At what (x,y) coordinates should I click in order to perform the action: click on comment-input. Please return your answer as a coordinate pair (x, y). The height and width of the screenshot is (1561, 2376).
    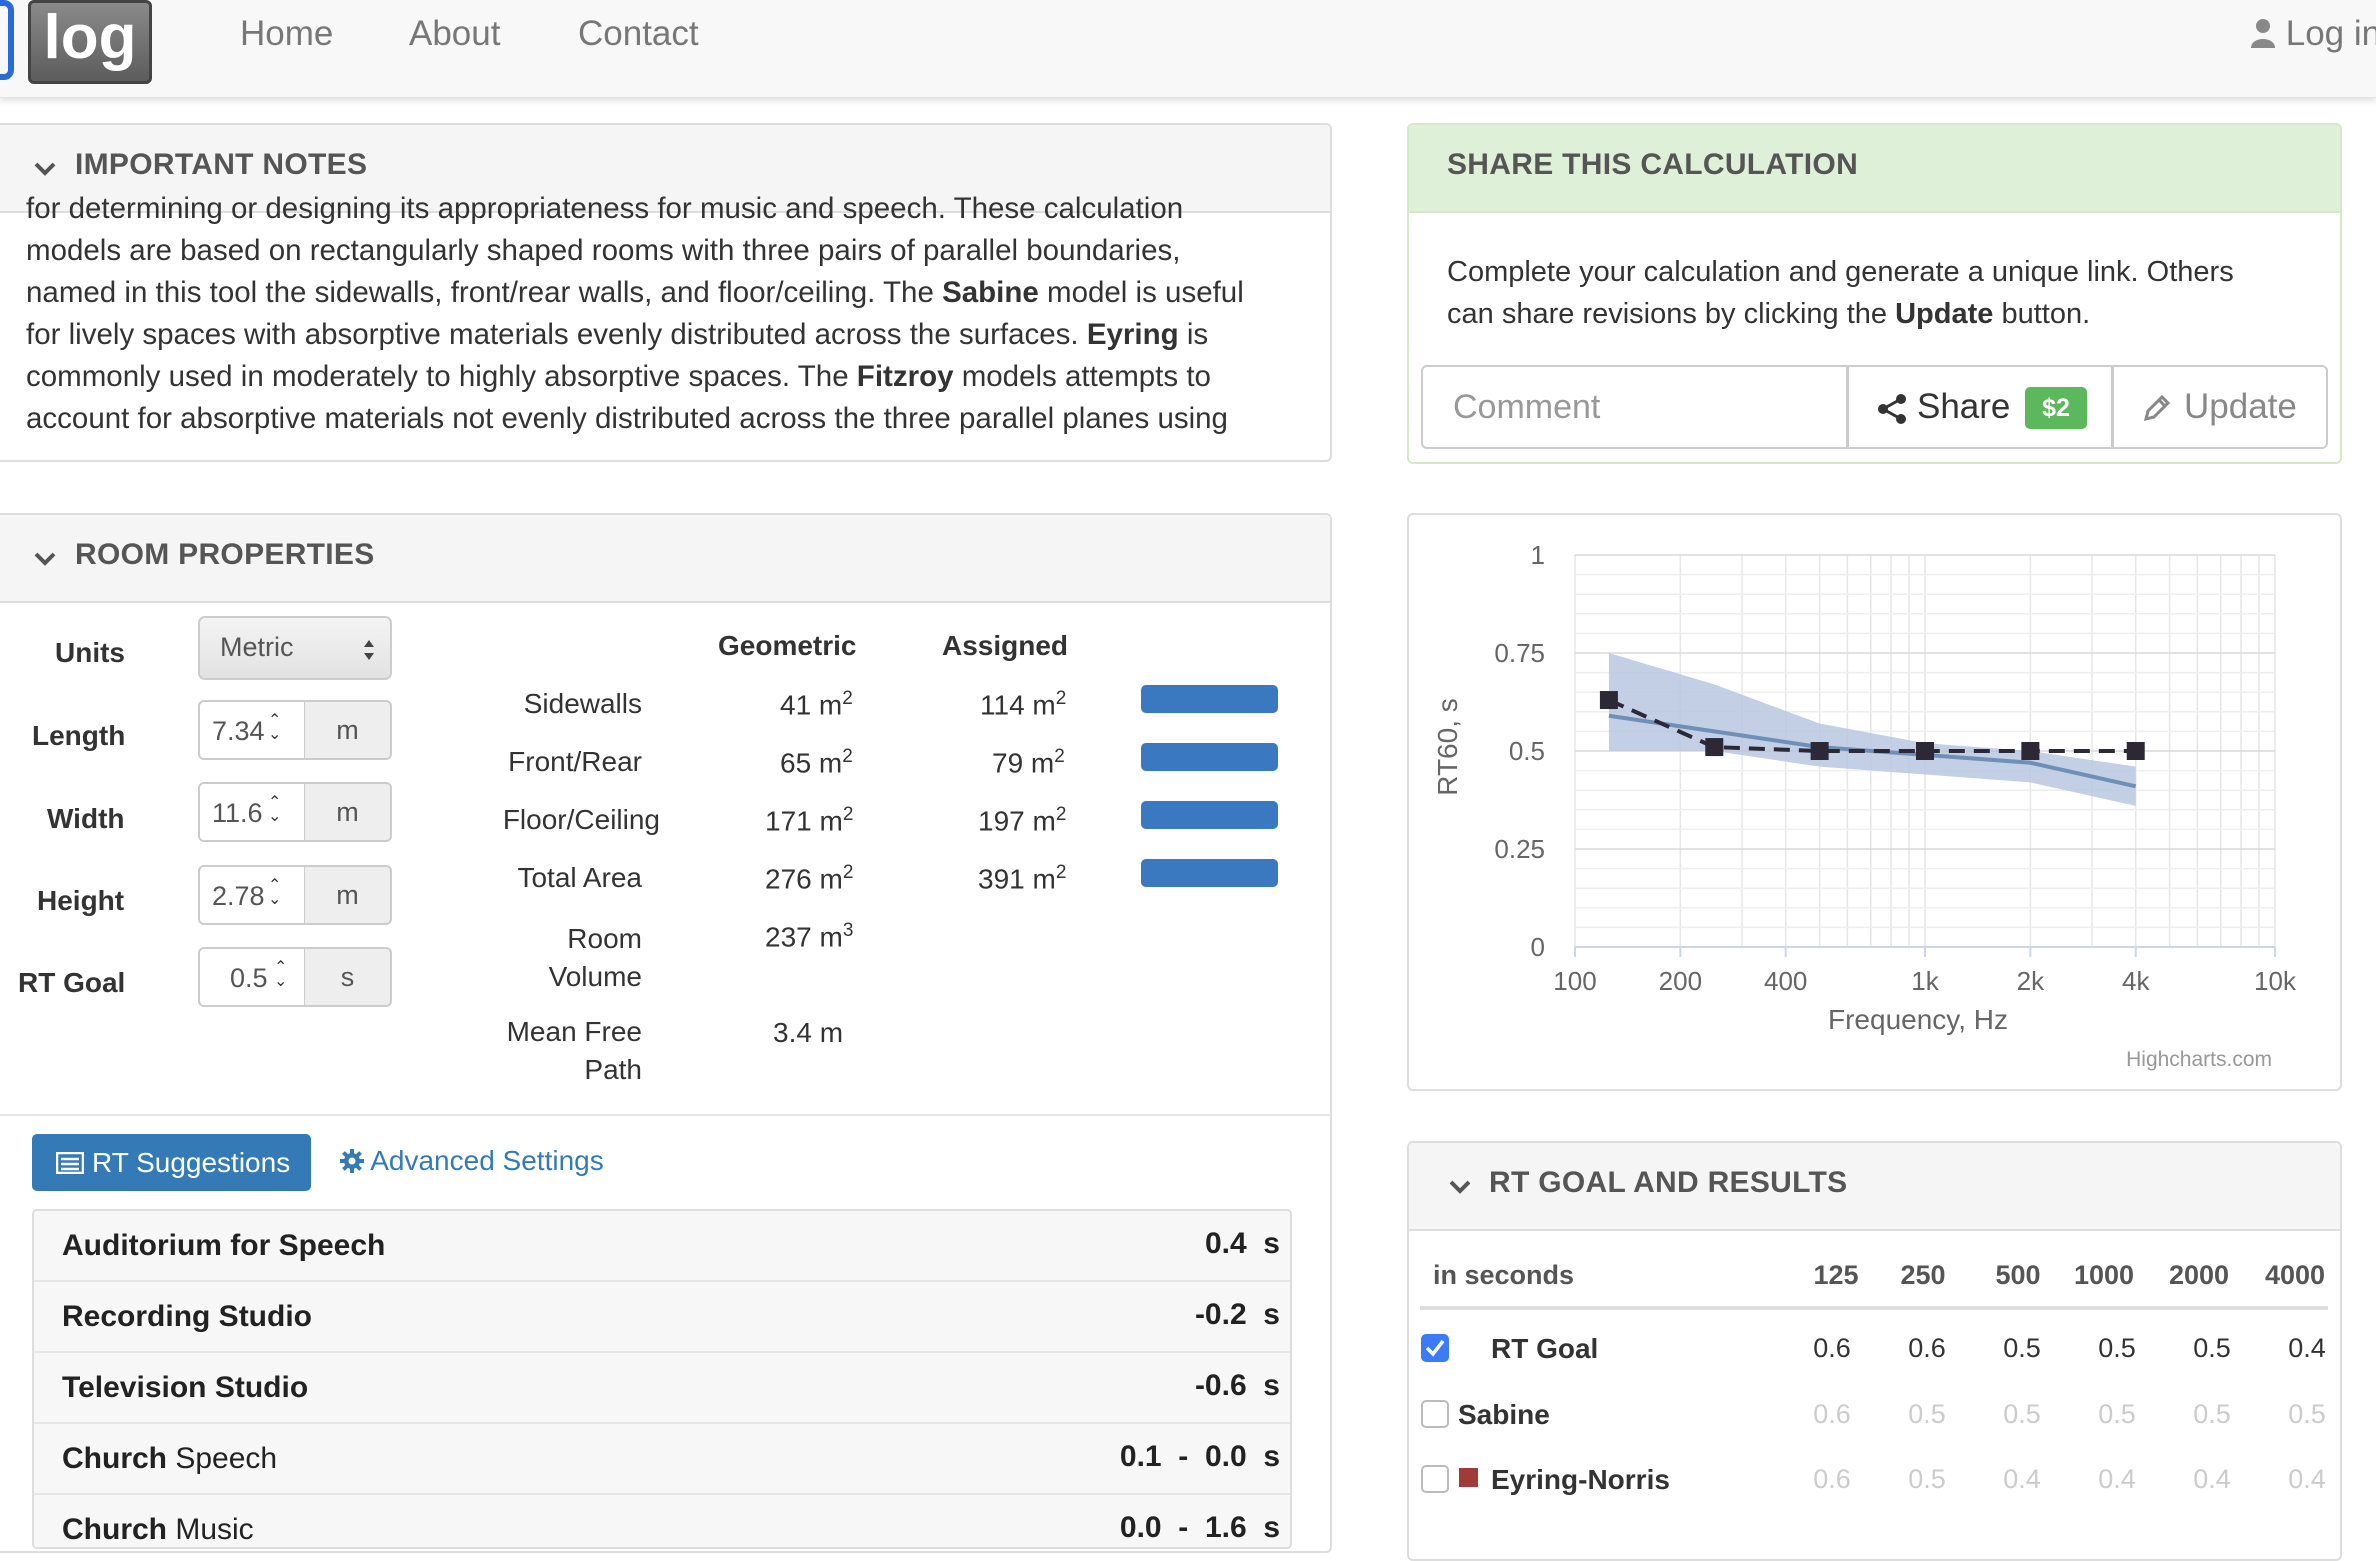
    Looking at the image, I should click on (1634, 407).